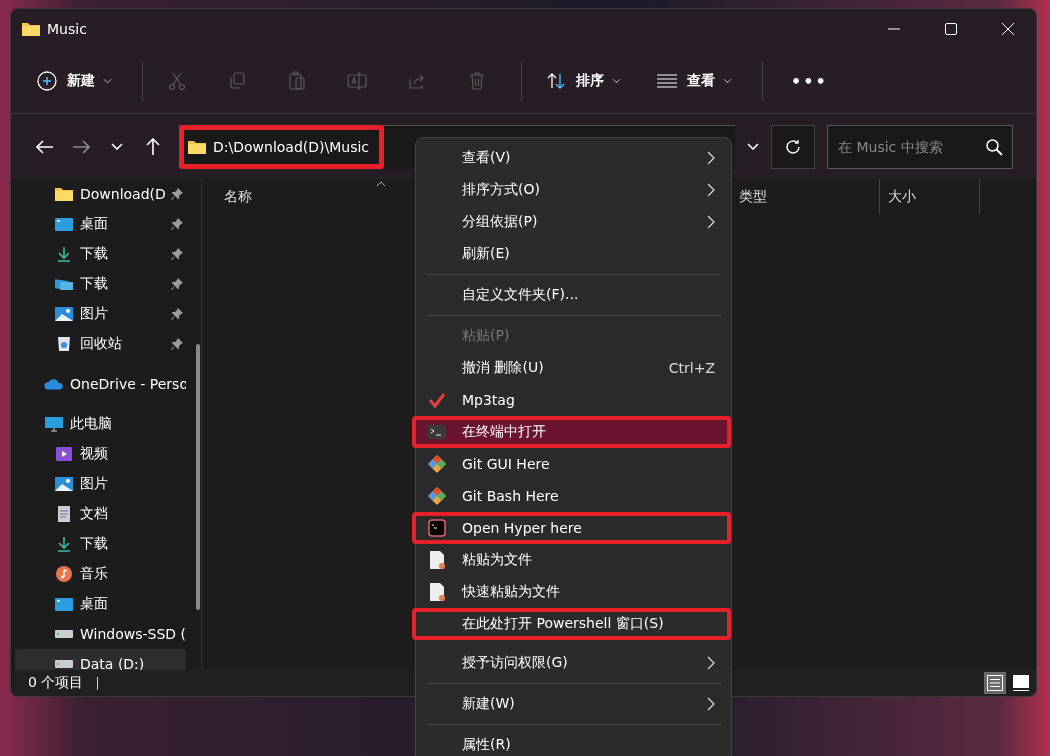 The image size is (1050, 756). Describe the element at coordinates (501, 190) in the screenshot. I see `menu-item-label: 排序方式(O)` at that location.